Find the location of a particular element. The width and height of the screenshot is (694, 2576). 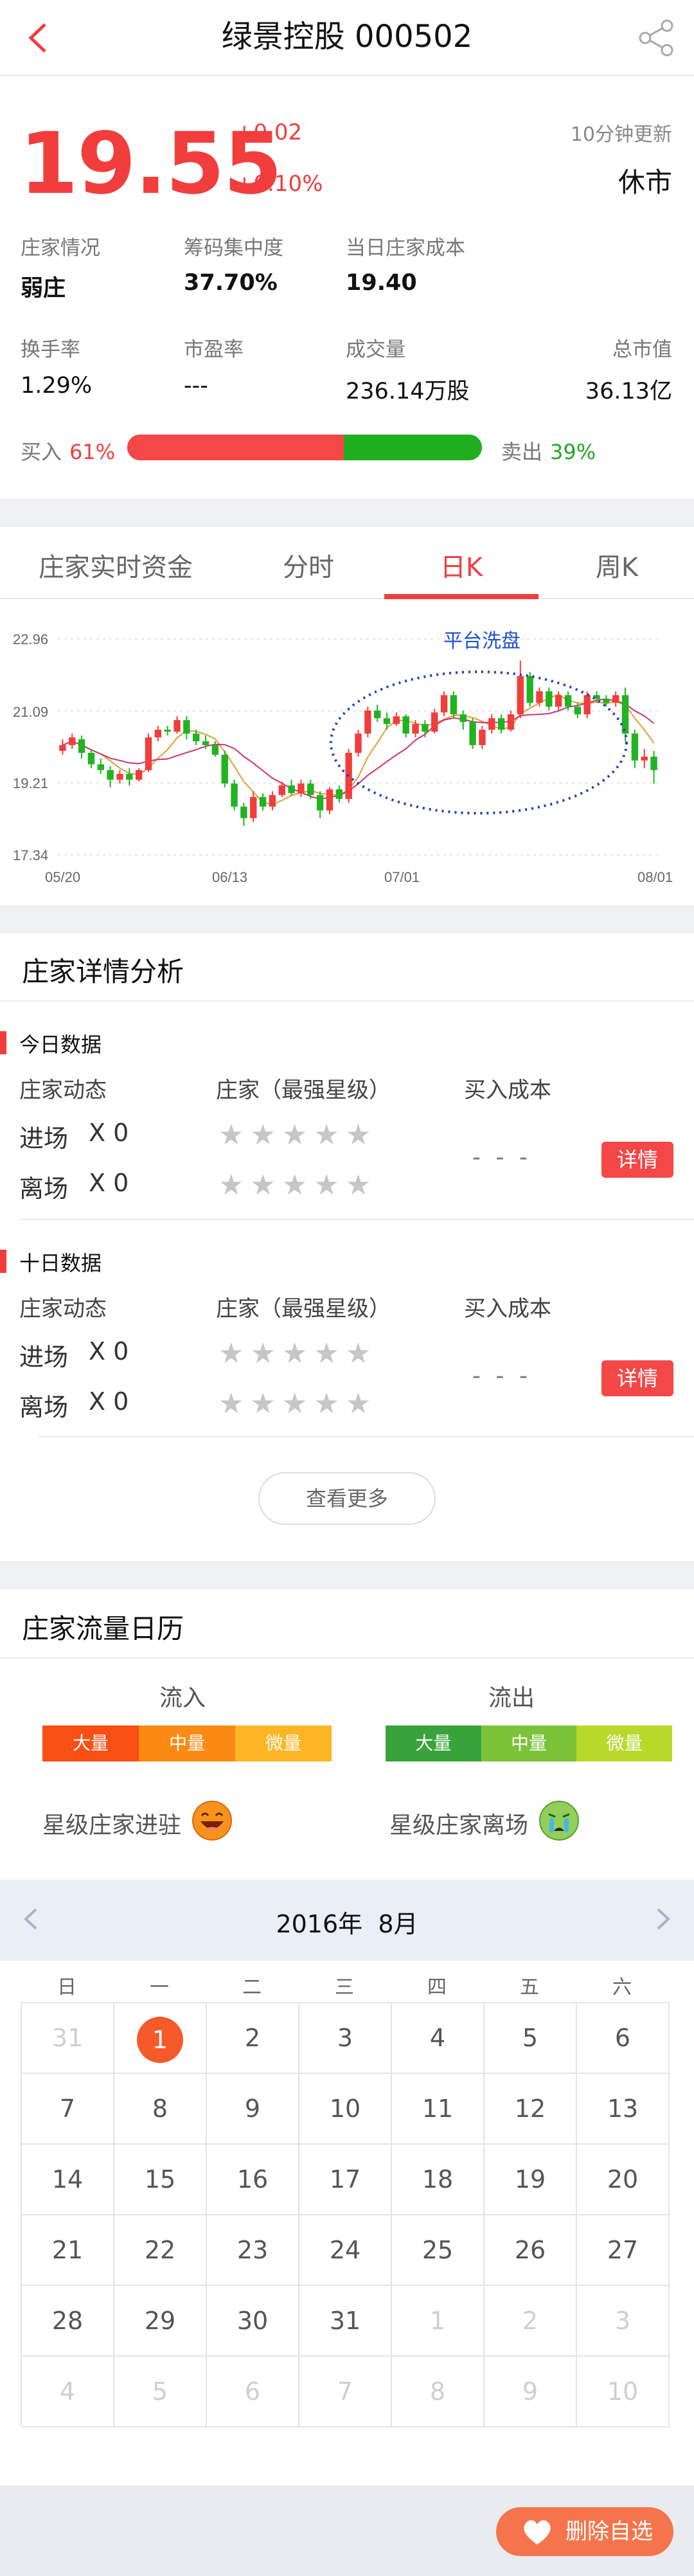

inflow-small: 微量 is located at coordinates (283, 1743).